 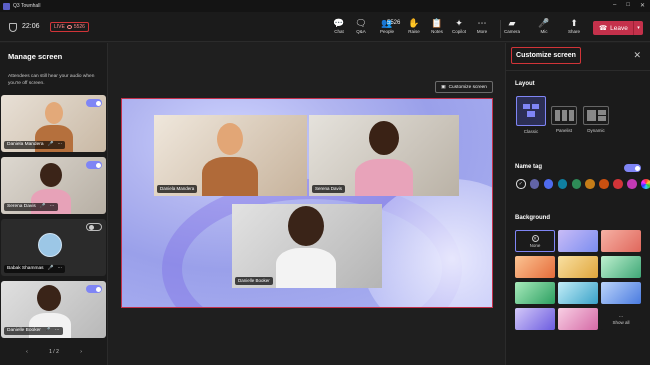 I want to click on shield-icon, so click(x=13, y=27).